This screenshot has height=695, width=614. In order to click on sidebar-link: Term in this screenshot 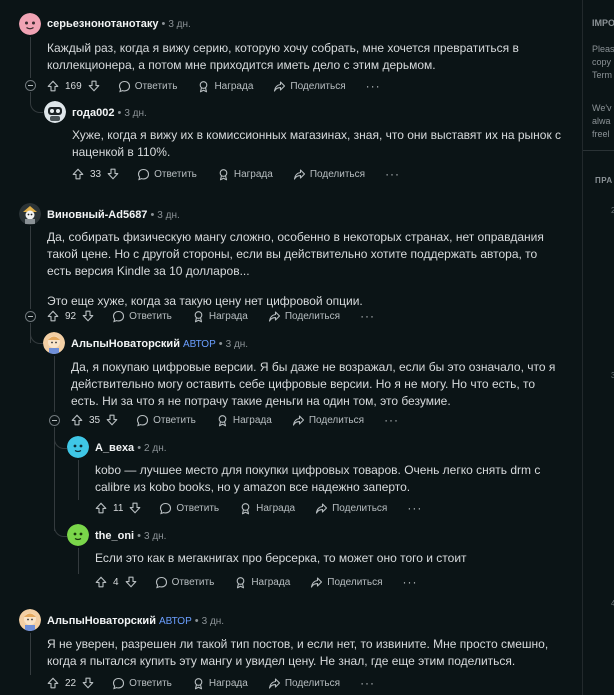, I will do `click(602, 75)`.